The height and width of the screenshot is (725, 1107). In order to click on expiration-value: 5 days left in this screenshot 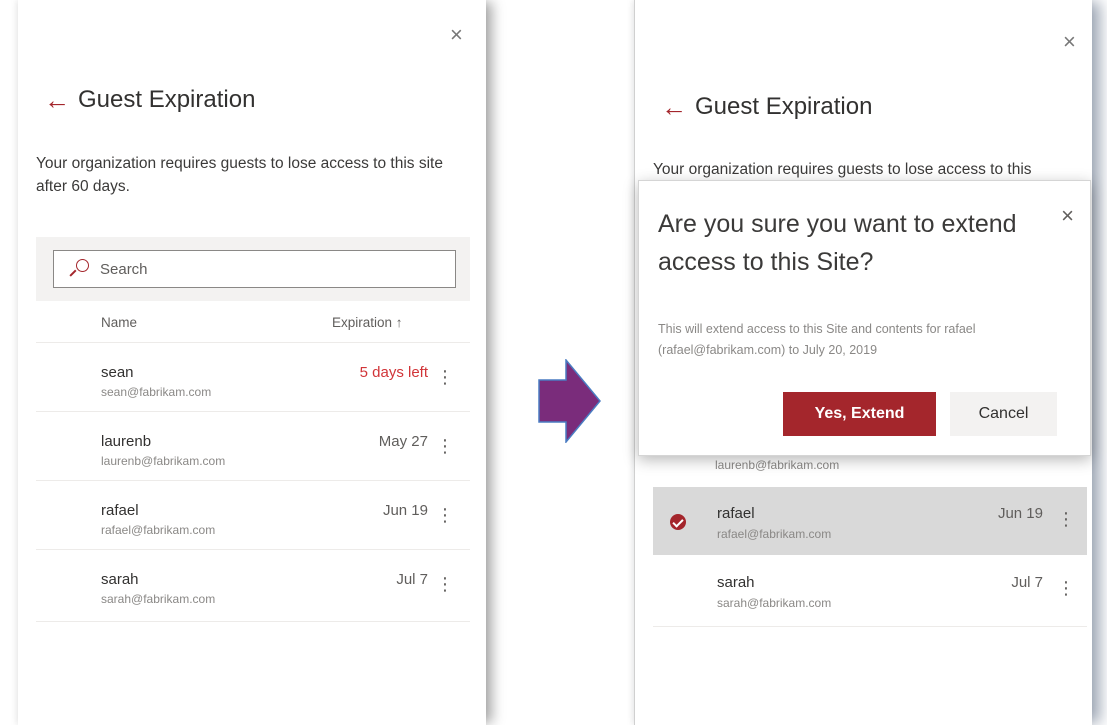, I will do `click(393, 372)`.